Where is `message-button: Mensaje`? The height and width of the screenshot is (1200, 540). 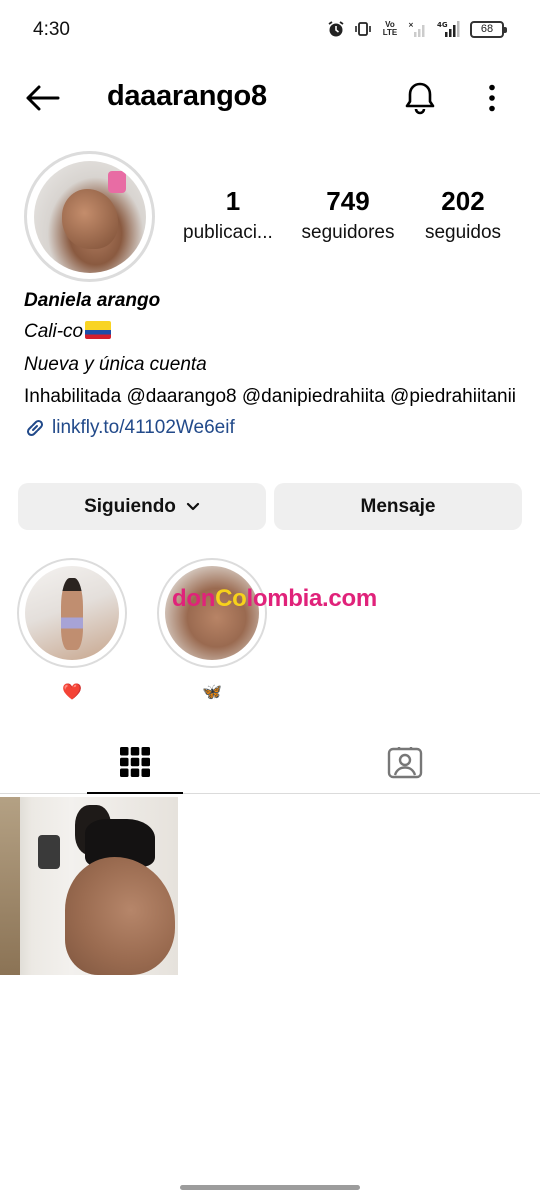 message-button: Mensaje is located at coordinates (398, 506).